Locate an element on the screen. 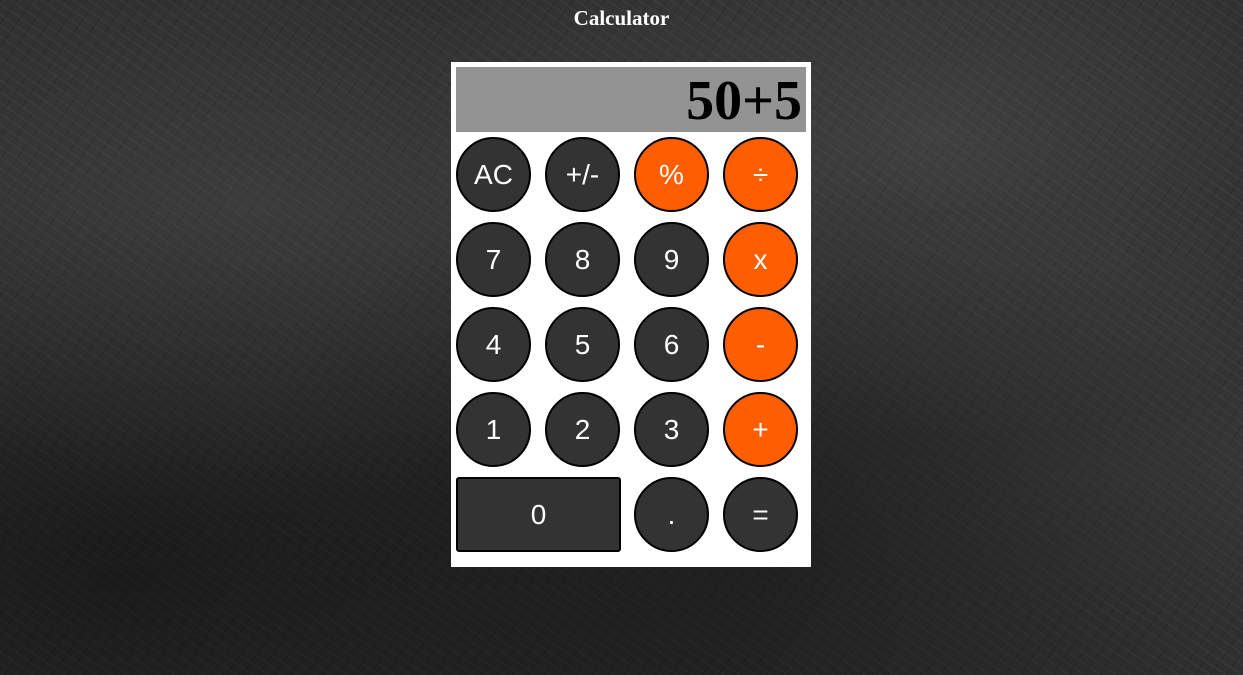 The width and height of the screenshot is (1243, 675). decimal-button: . is located at coordinates (671, 514).